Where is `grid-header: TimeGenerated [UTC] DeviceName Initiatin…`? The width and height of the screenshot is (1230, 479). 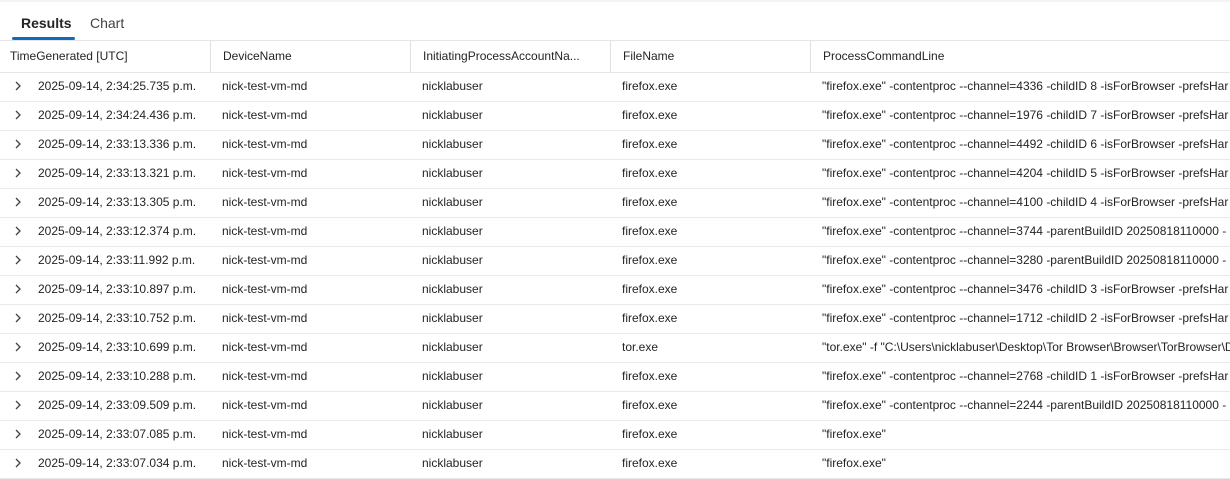
grid-header: TimeGenerated [UTC] DeviceName Initiatin… is located at coordinates (615, 57).